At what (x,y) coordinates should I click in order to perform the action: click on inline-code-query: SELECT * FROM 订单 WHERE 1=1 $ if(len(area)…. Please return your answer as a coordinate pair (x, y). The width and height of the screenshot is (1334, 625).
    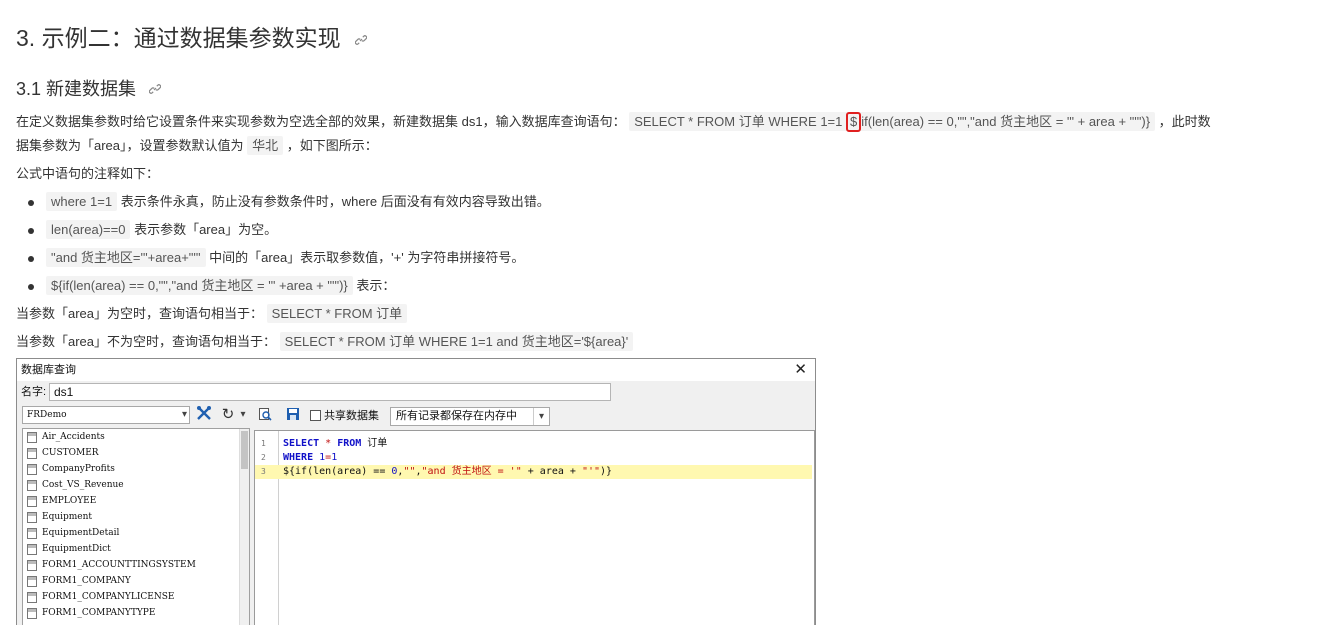
    Looking at the image, I should click on (892, 122).